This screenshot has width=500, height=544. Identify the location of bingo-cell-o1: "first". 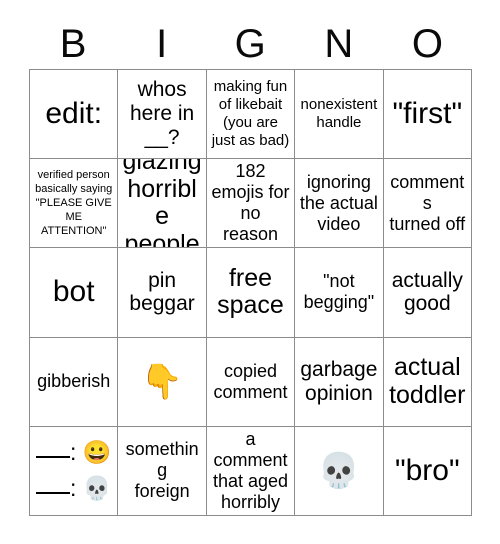
(427, 115).